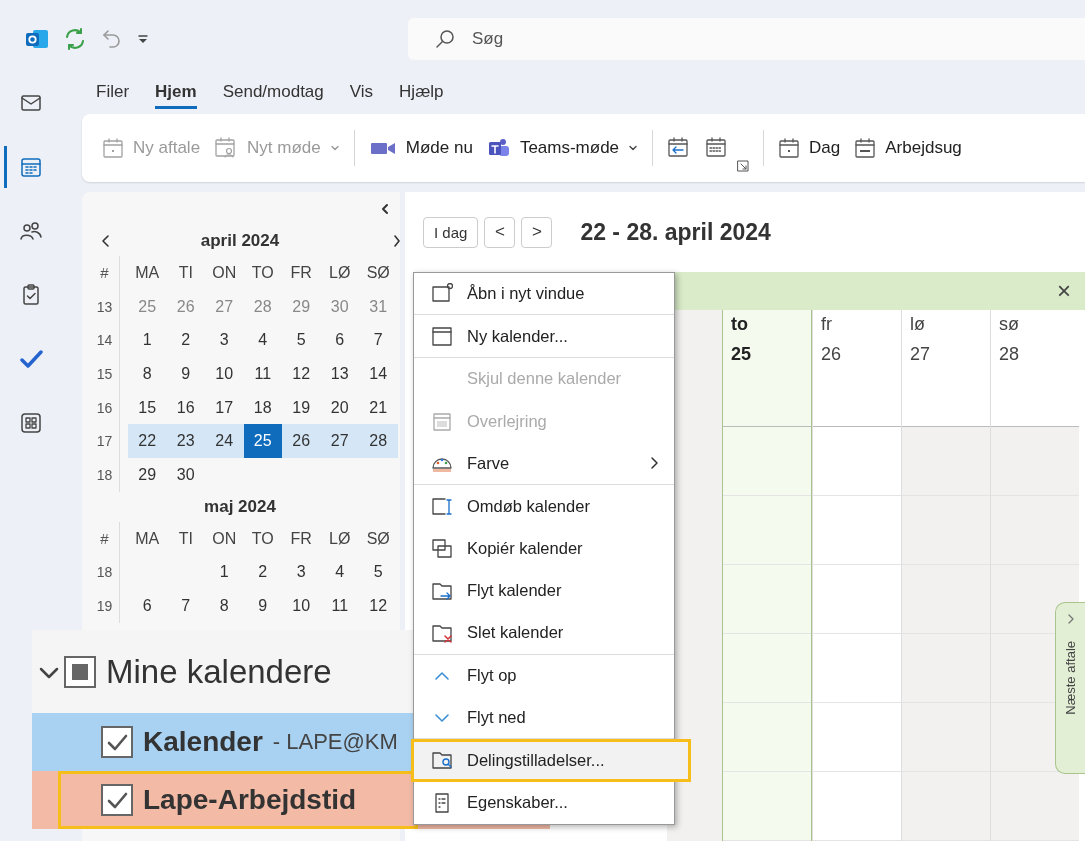  What do you see at coordinates (544, 633) in the screenshot?
I see `menu-item: Slet kalender` at bounding box center [544, 633].